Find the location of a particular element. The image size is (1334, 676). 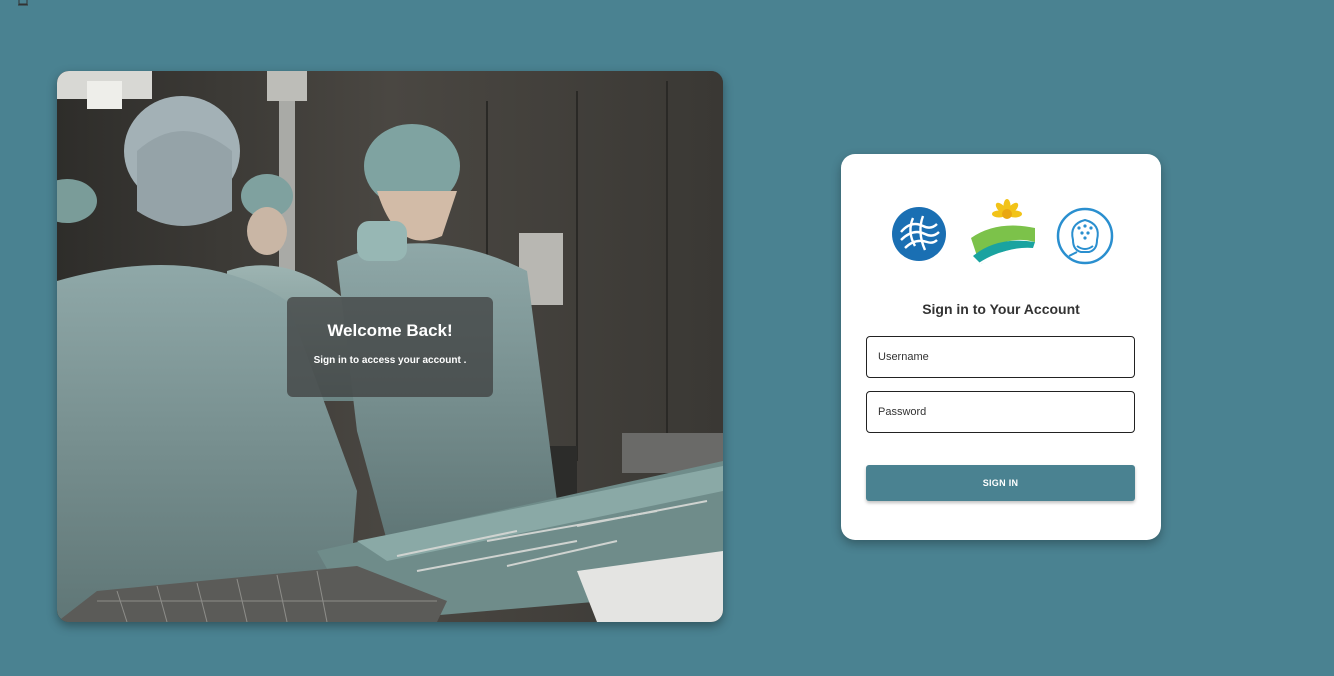

password-input is located at coordinates (1000, 412).